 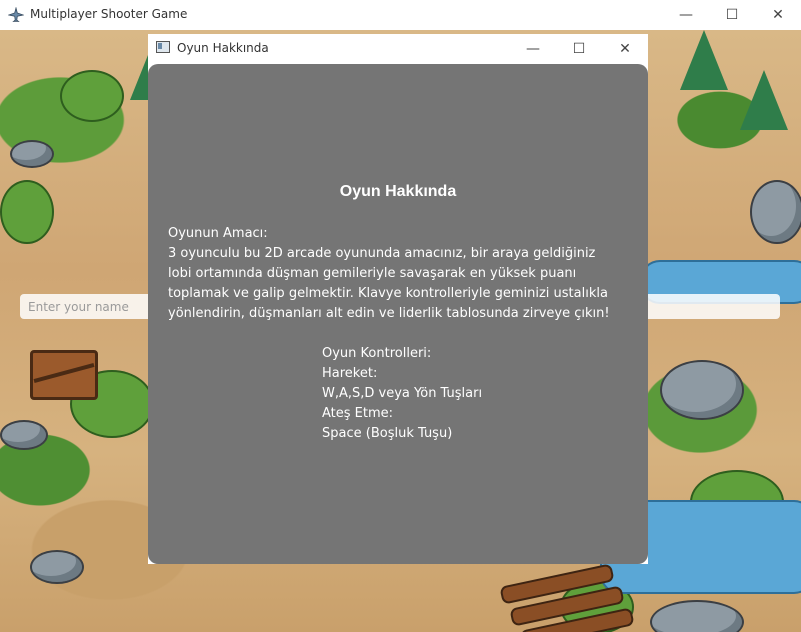 I want to click on controls-title: Oyun Kontrolleri:, so click(x=377, y=353).